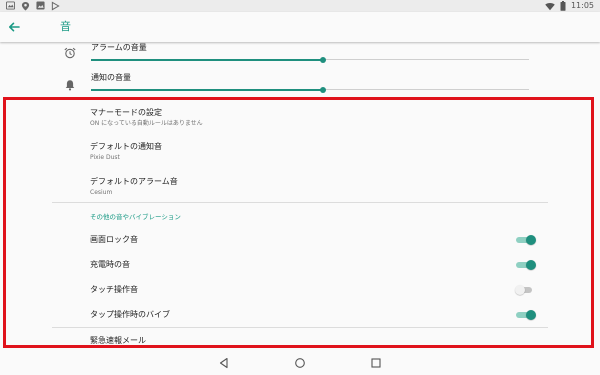 This screenshot has height=375, width=600. Describe the element at coordinates (119, 47) in the screenshot. I see `alarm-volume-label: アラームの音量` at that location.